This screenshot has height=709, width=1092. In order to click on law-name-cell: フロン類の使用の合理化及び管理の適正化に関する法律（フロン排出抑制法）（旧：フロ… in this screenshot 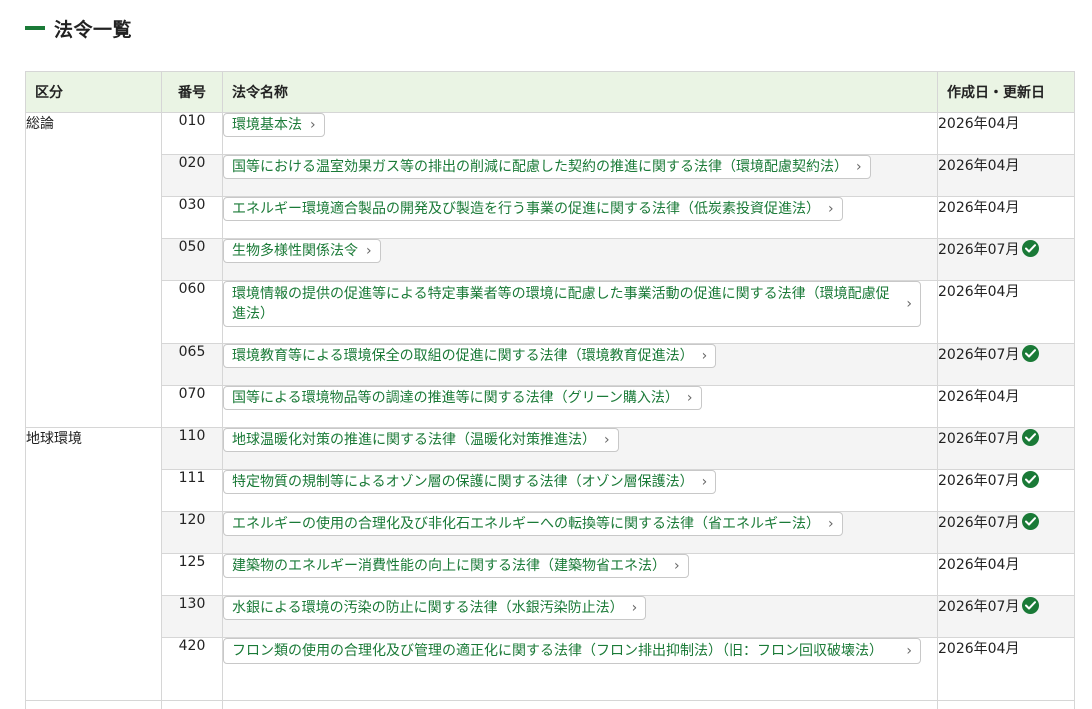, I will do `click(580, 669)`.